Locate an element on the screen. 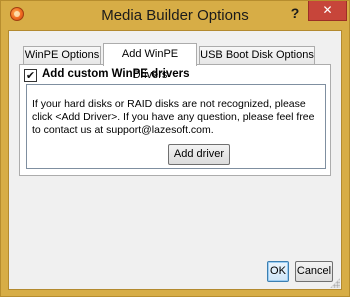 The width and height of the screenshot is (350, 297). tab-usb-boot-disk-options: USB Boot Disk Options is located at coordinates (257, 55).